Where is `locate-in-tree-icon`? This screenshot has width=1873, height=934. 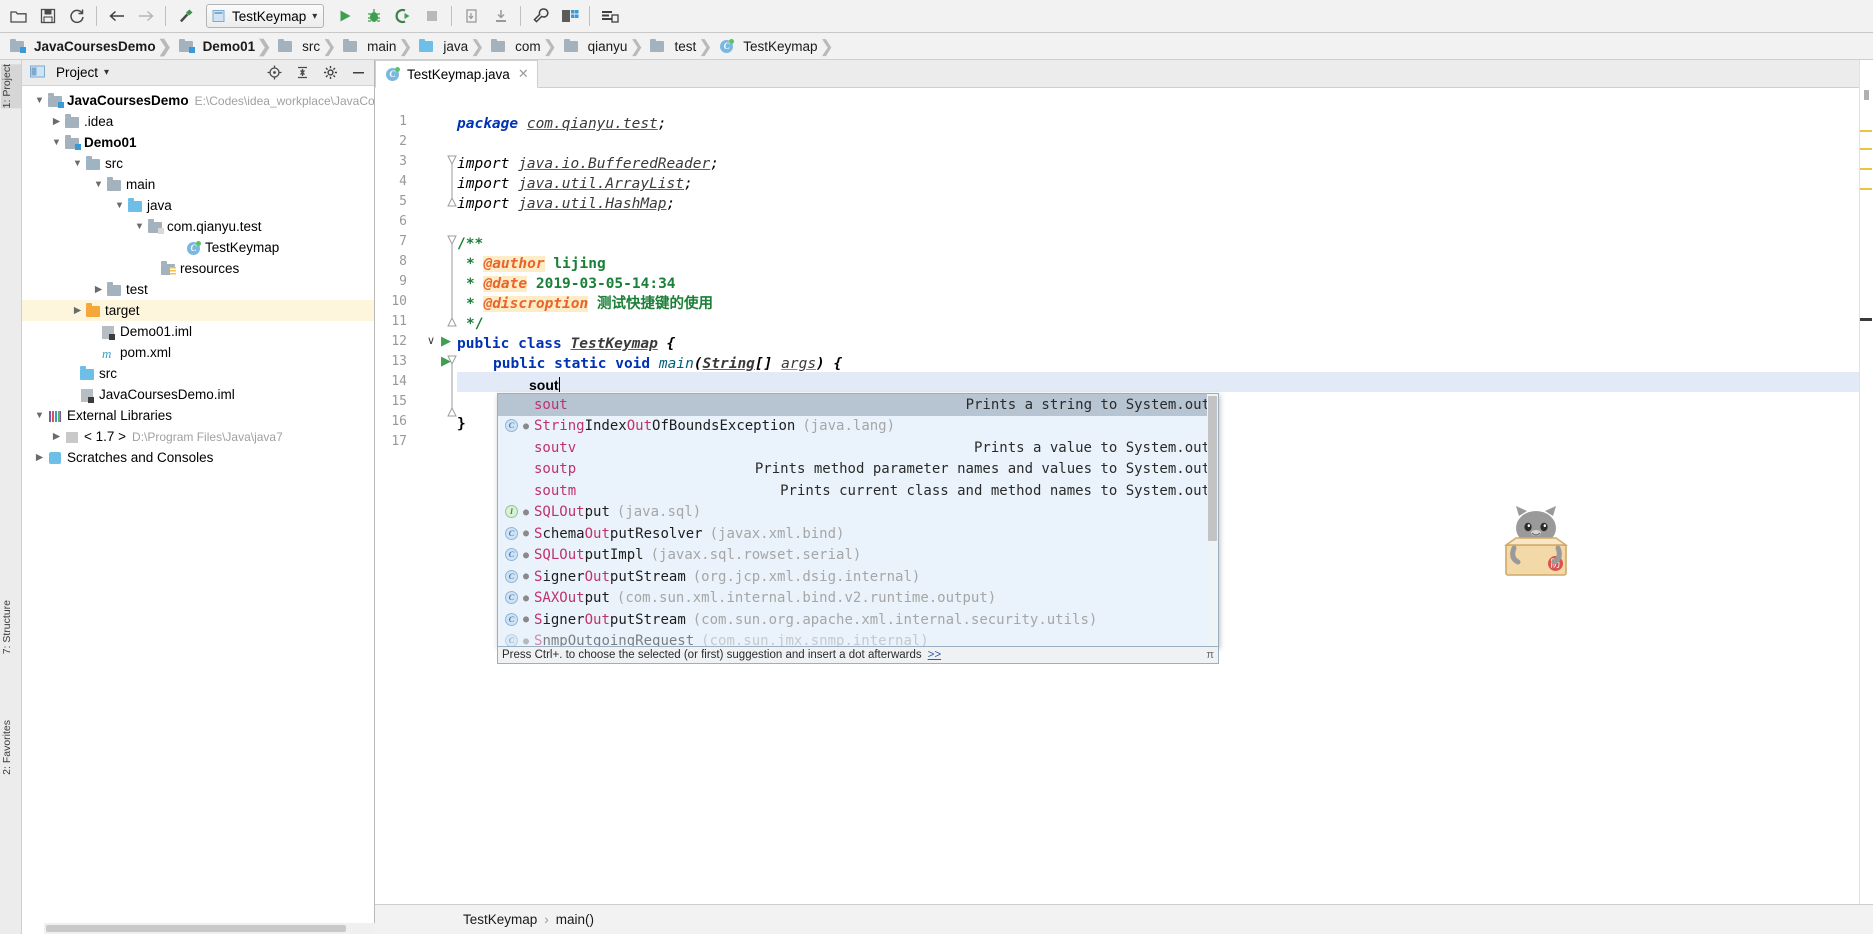
locate-in-tree-icon is located at coordinates (274, 73).